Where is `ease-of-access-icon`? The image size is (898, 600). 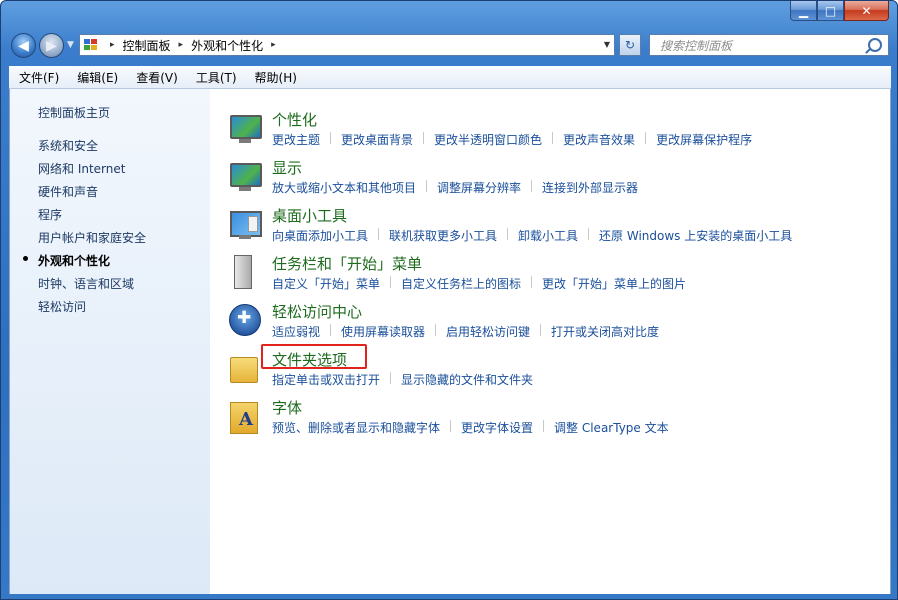
ease-of-access-icon is located at coordinates (245, 320).